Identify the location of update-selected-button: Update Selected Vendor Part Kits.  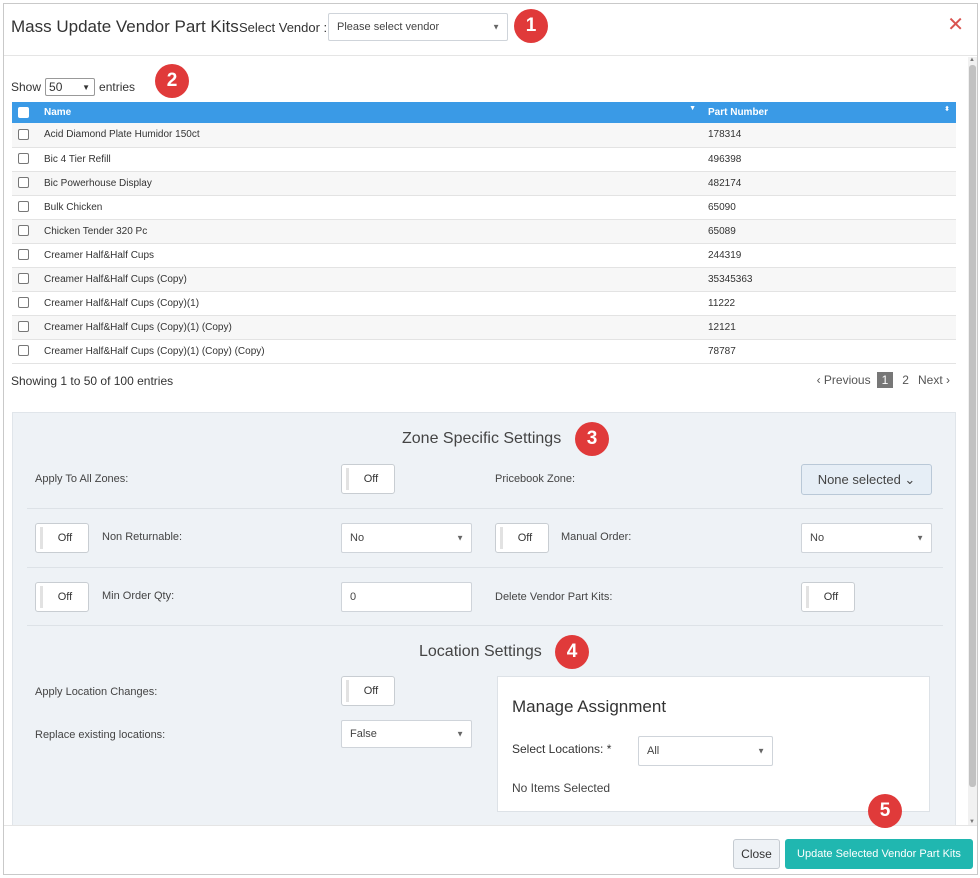
(879, 854).